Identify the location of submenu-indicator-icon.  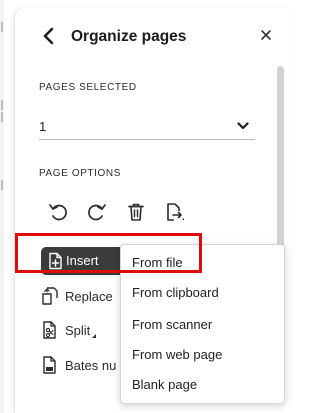
(94, 336).